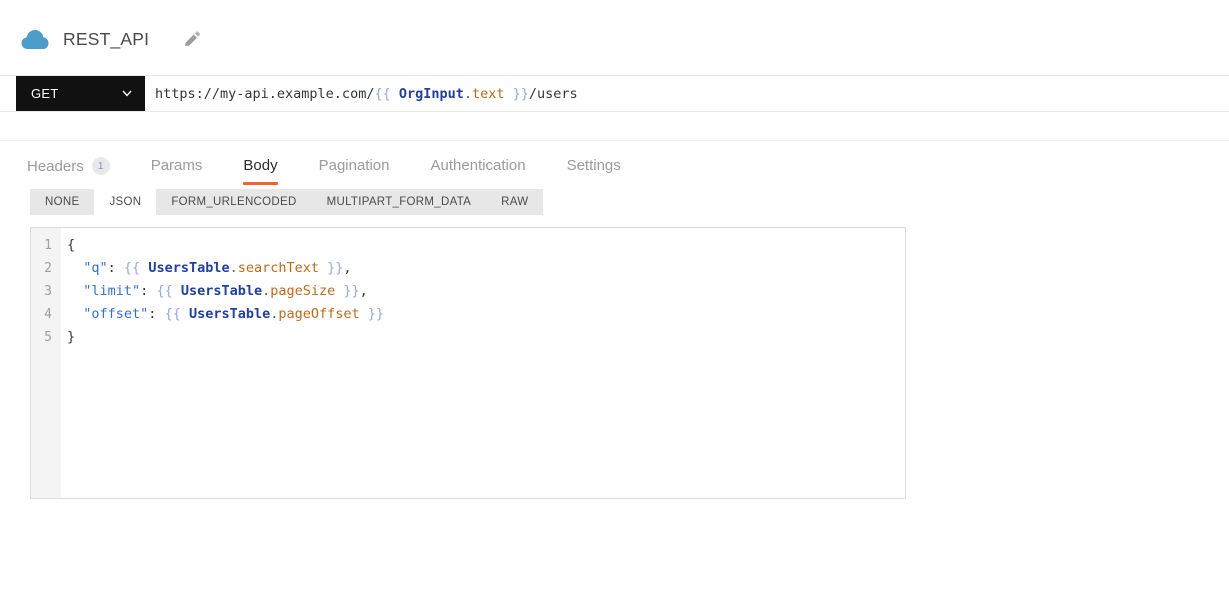 This screenshot has height=609, width=1229. I want to click on body-type-tab-json: JSON, so click(125, 202).